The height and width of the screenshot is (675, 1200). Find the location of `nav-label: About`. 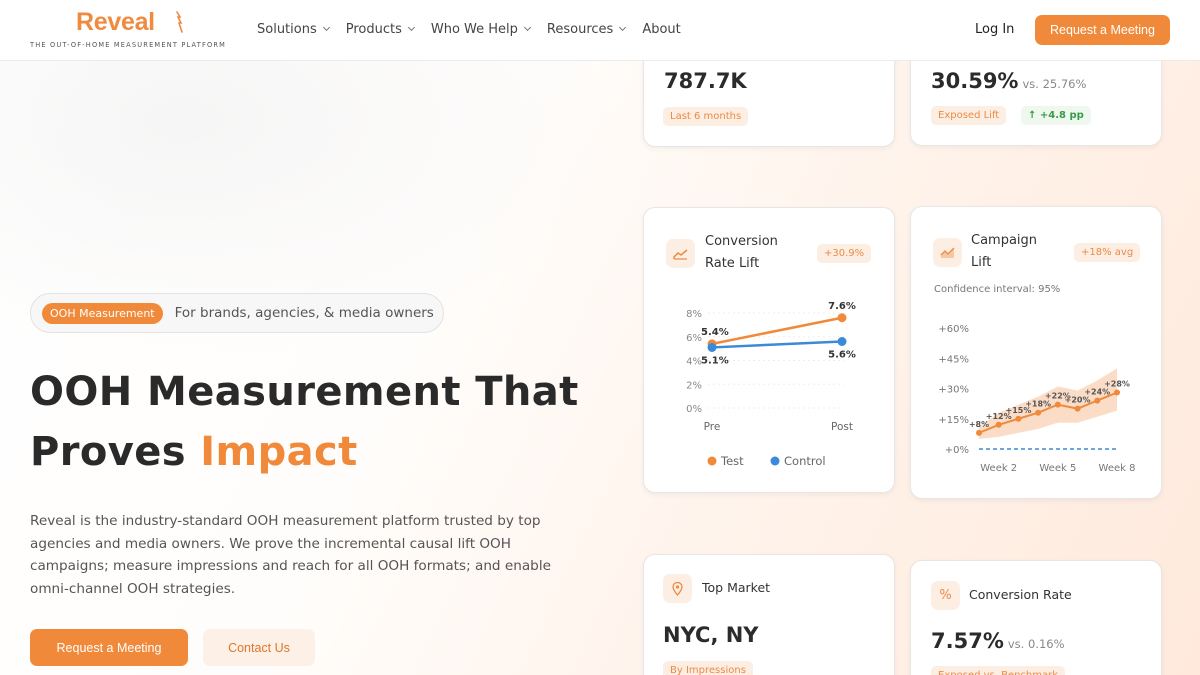

nav-label: About is located at coordinates (661, 29).